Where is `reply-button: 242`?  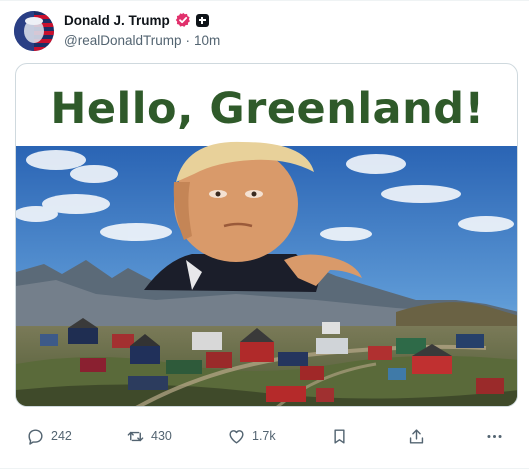
reply-button: 242 is located at coordinates (49, 436).